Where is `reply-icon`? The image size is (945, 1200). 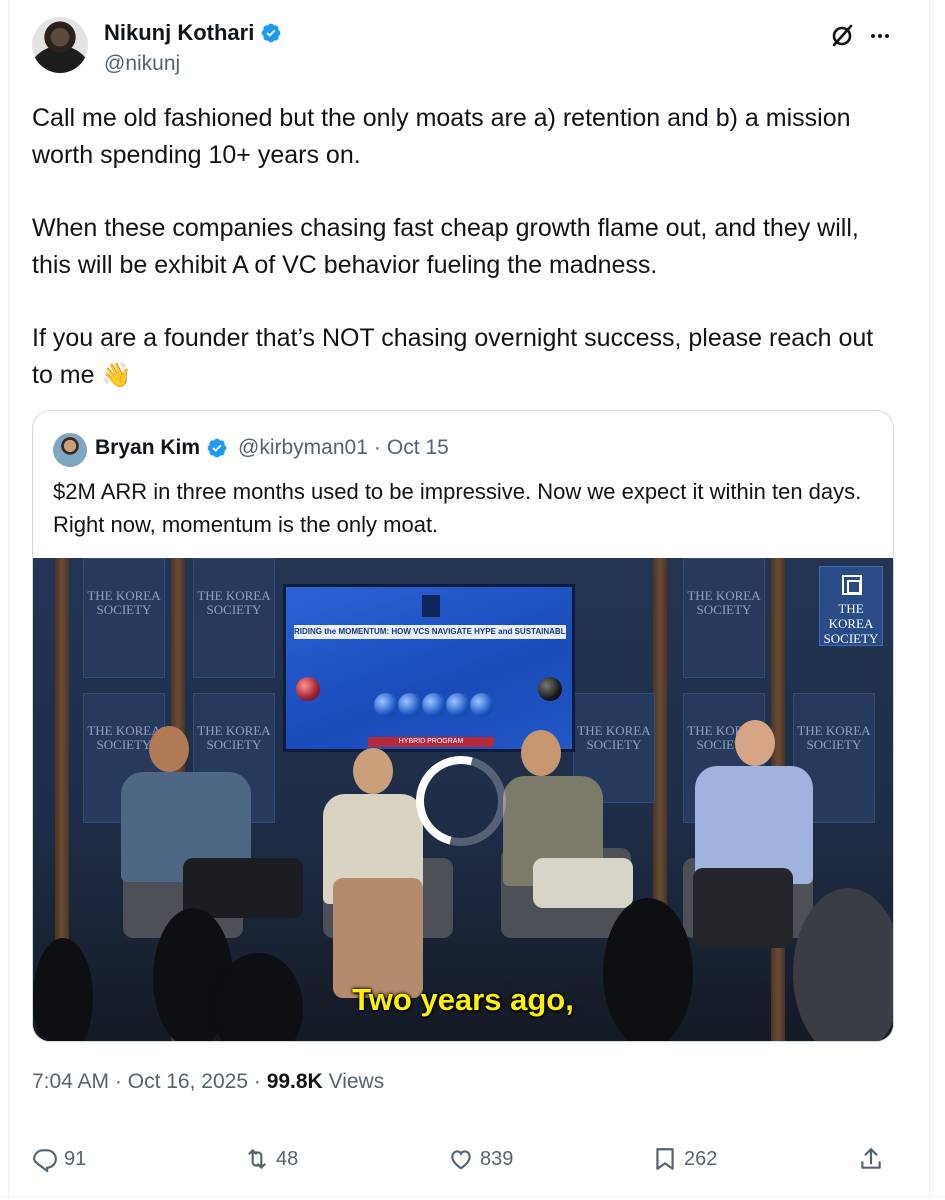 reply-icon is located at coordinates (45, 1160).